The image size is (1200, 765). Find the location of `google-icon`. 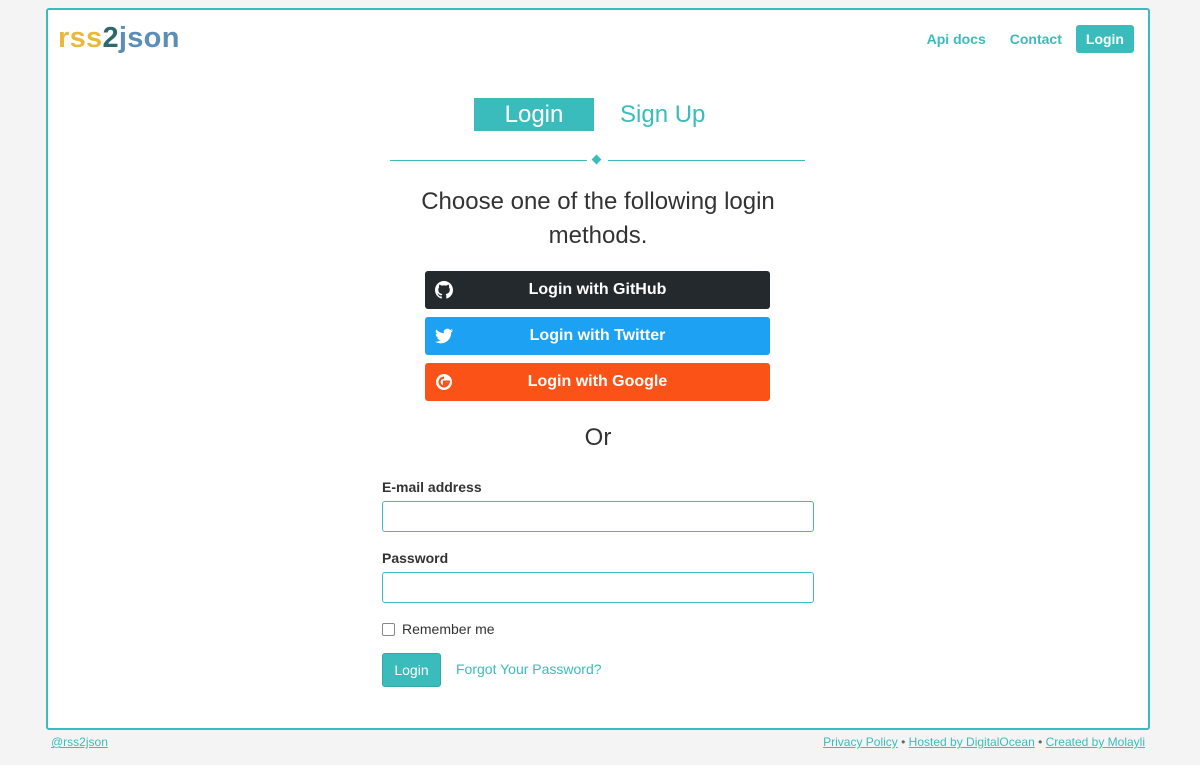

google-icon is located at coordinates (444, 382).